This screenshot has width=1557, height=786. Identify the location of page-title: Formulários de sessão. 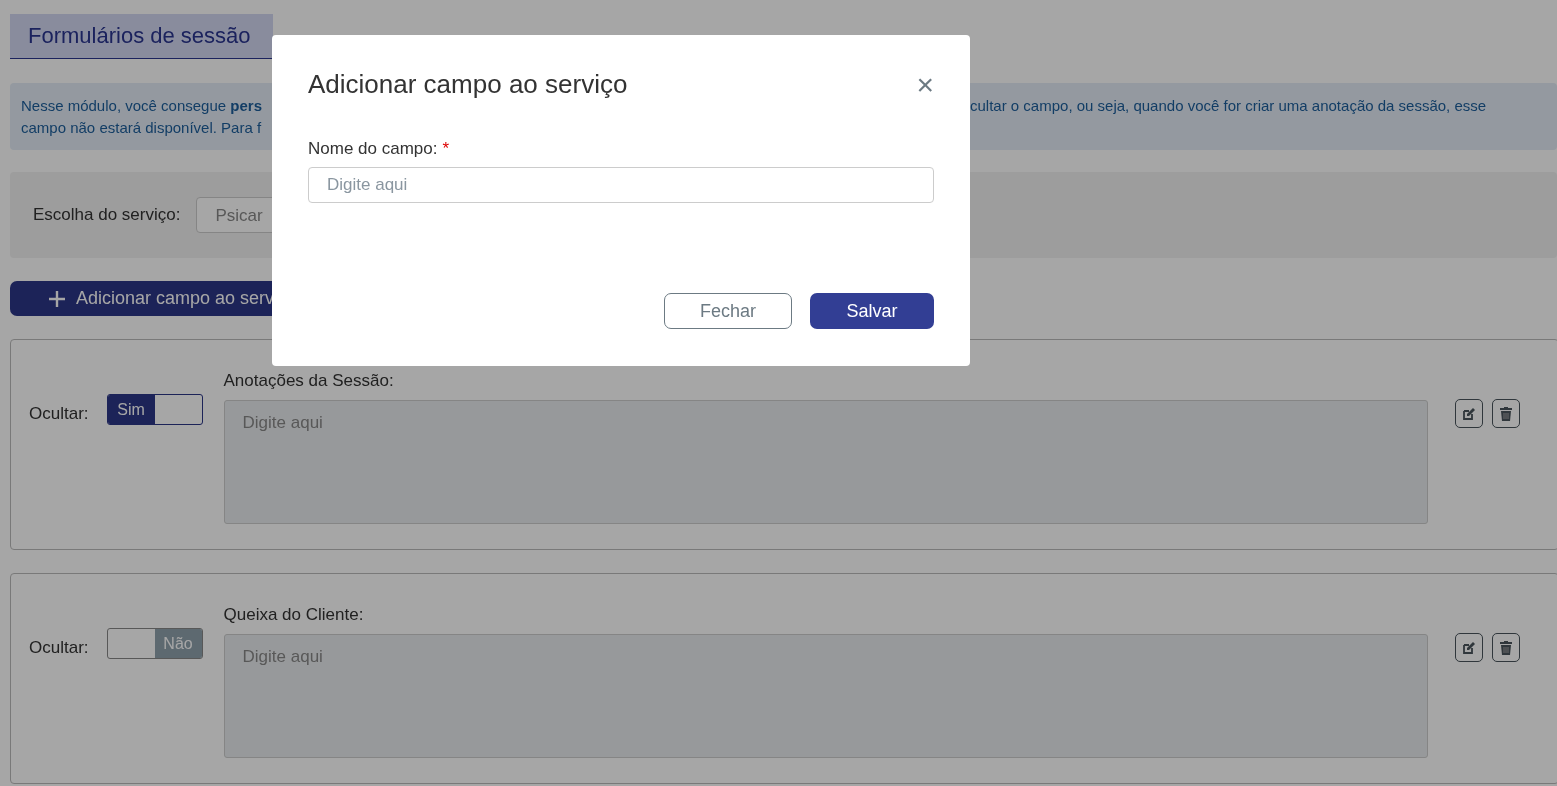
(141, 36).